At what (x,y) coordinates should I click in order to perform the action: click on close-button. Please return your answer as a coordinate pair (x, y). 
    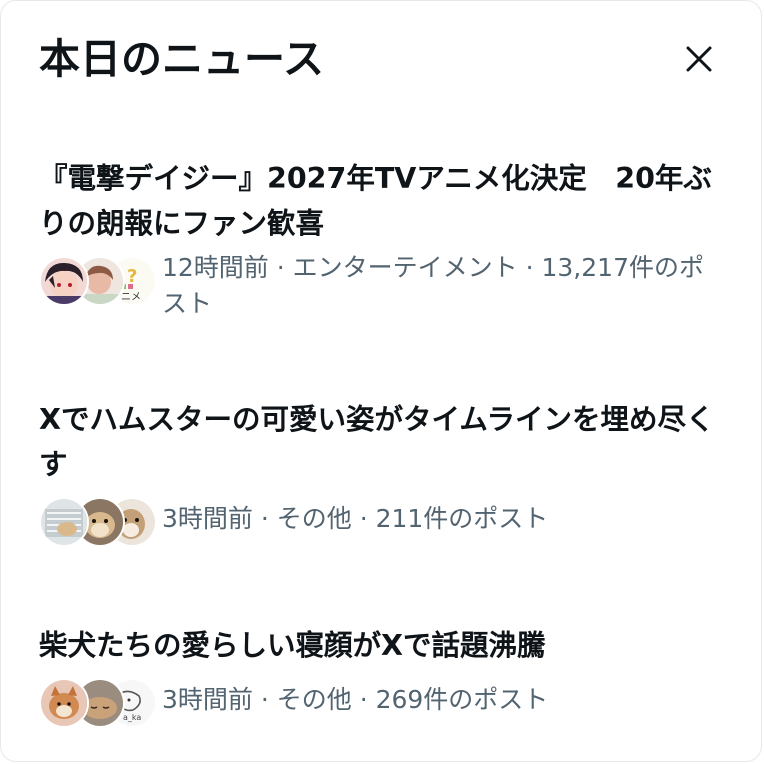
    Looking at the image, I should click on (699, 59).